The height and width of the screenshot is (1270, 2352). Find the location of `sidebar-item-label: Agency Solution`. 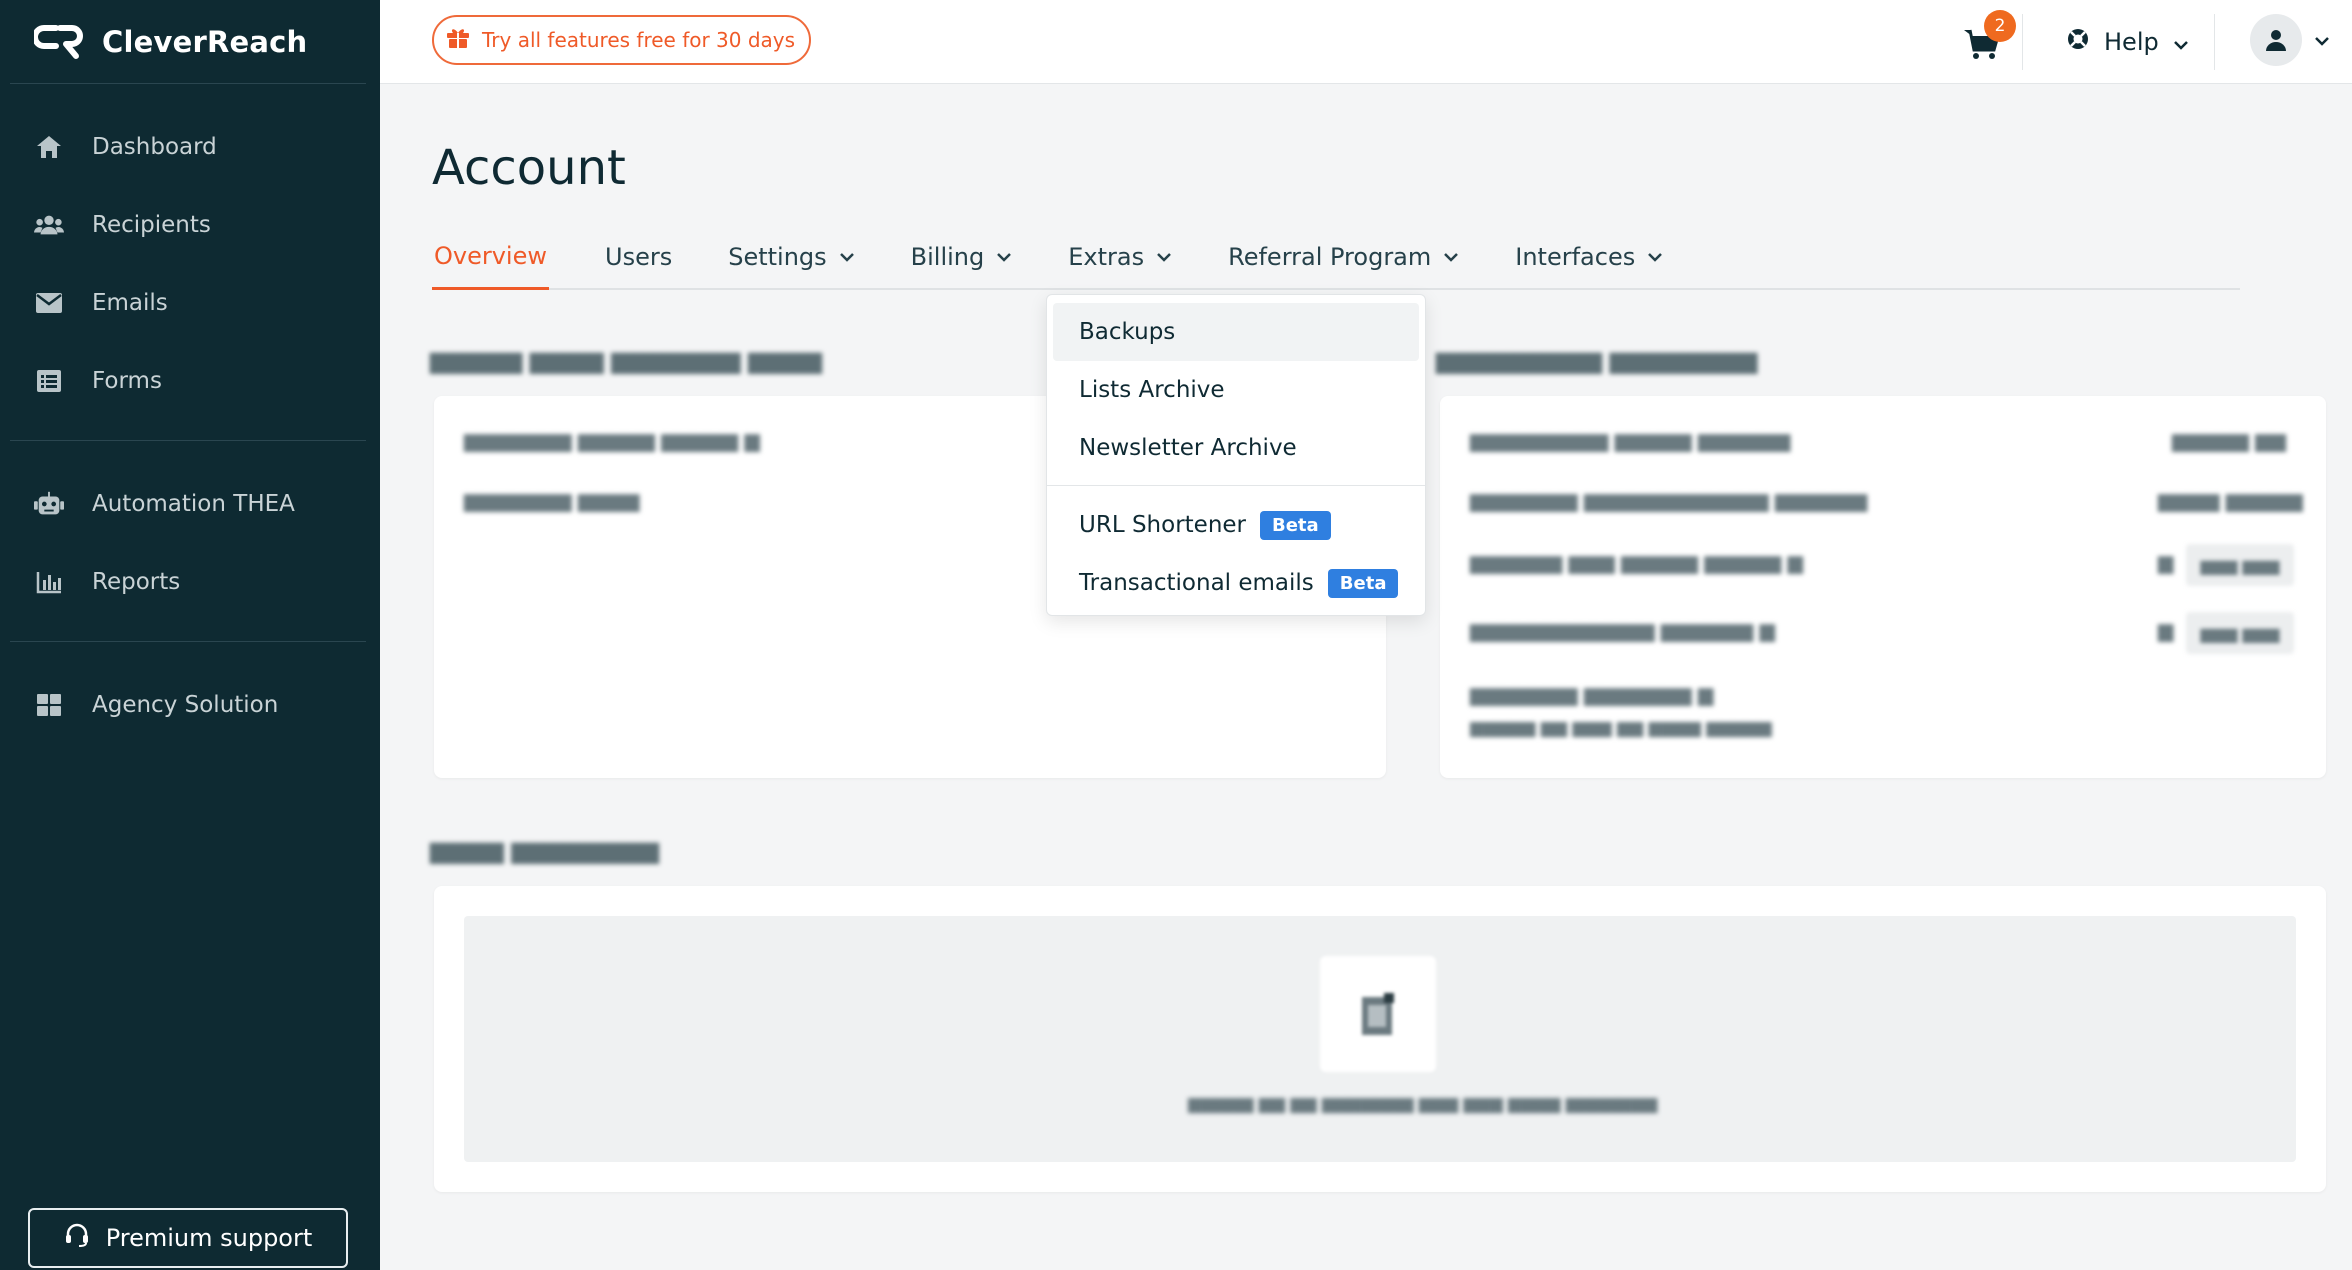

sidebar-item-label: Agency Solution is located at coordinates (185, 705).